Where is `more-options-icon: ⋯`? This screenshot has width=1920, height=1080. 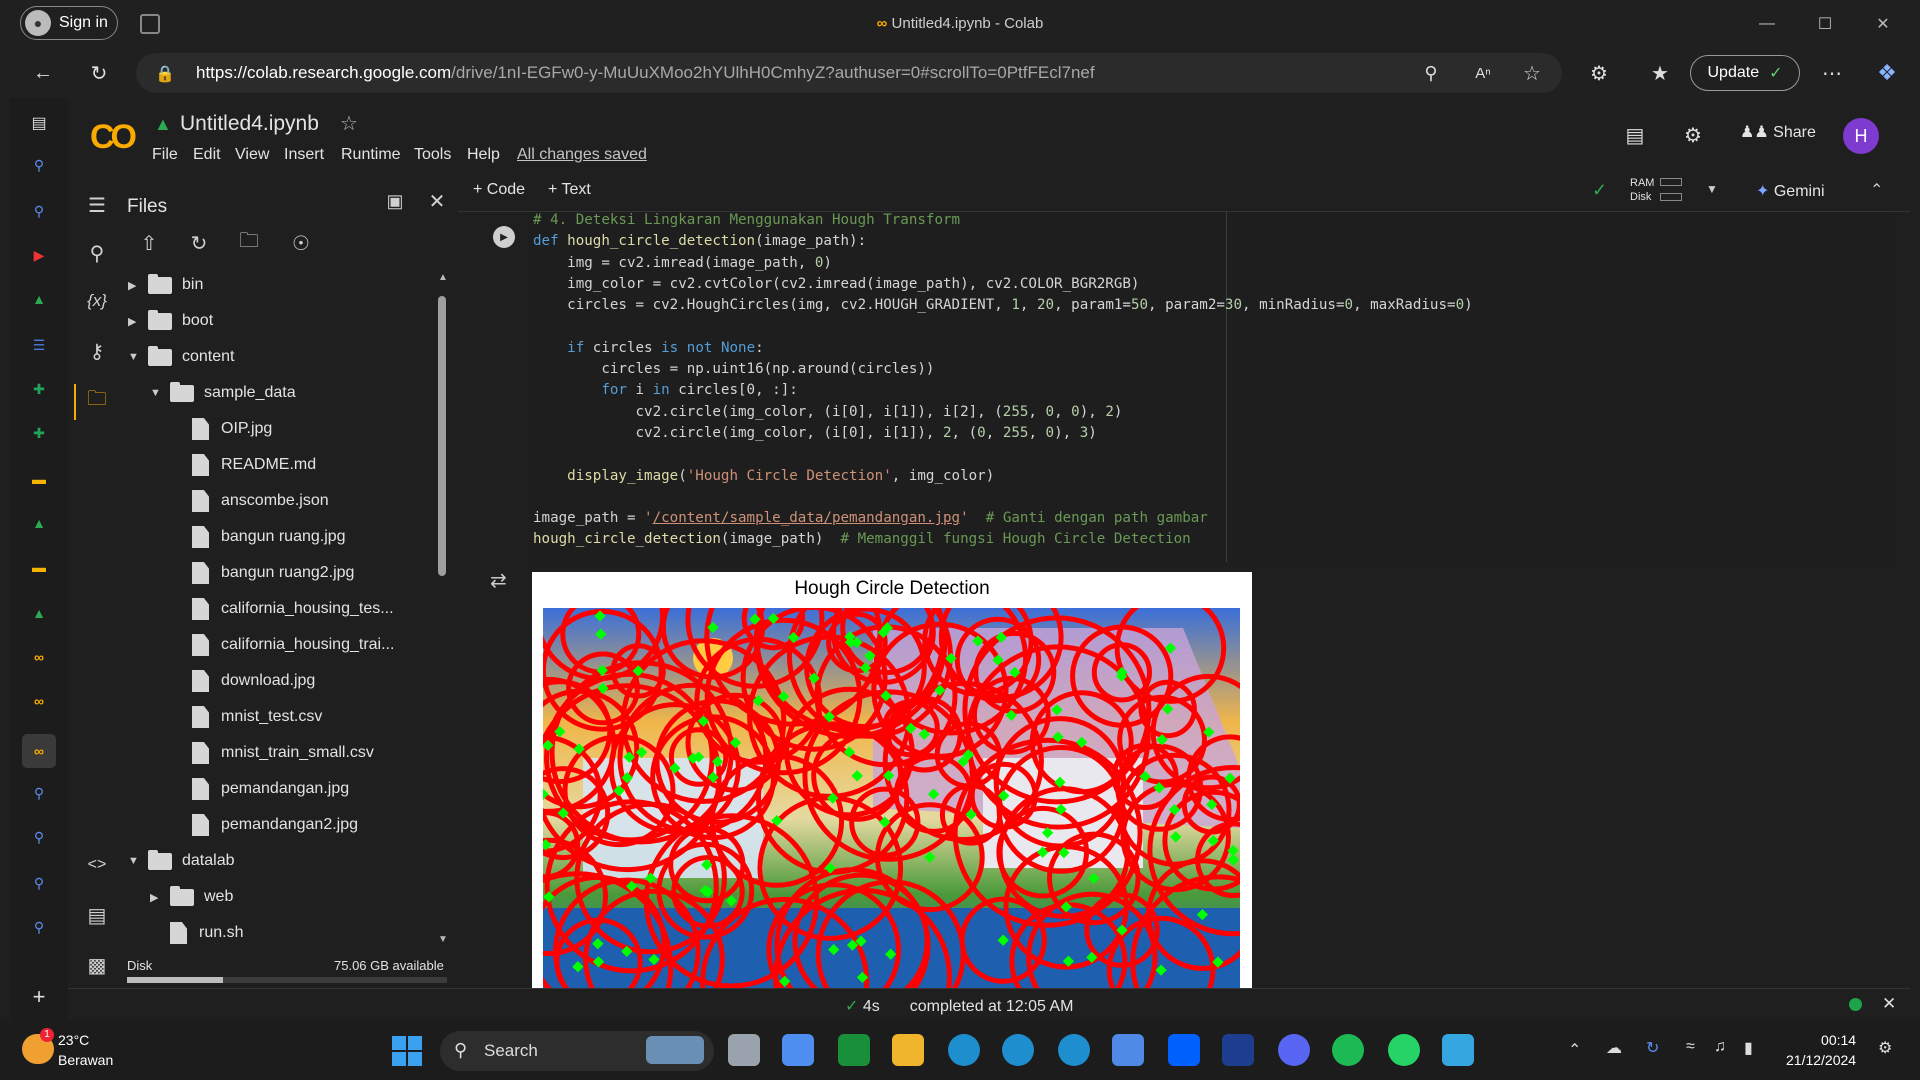 more-options-icon: ⋯ is located at coordinates (1832, 73).